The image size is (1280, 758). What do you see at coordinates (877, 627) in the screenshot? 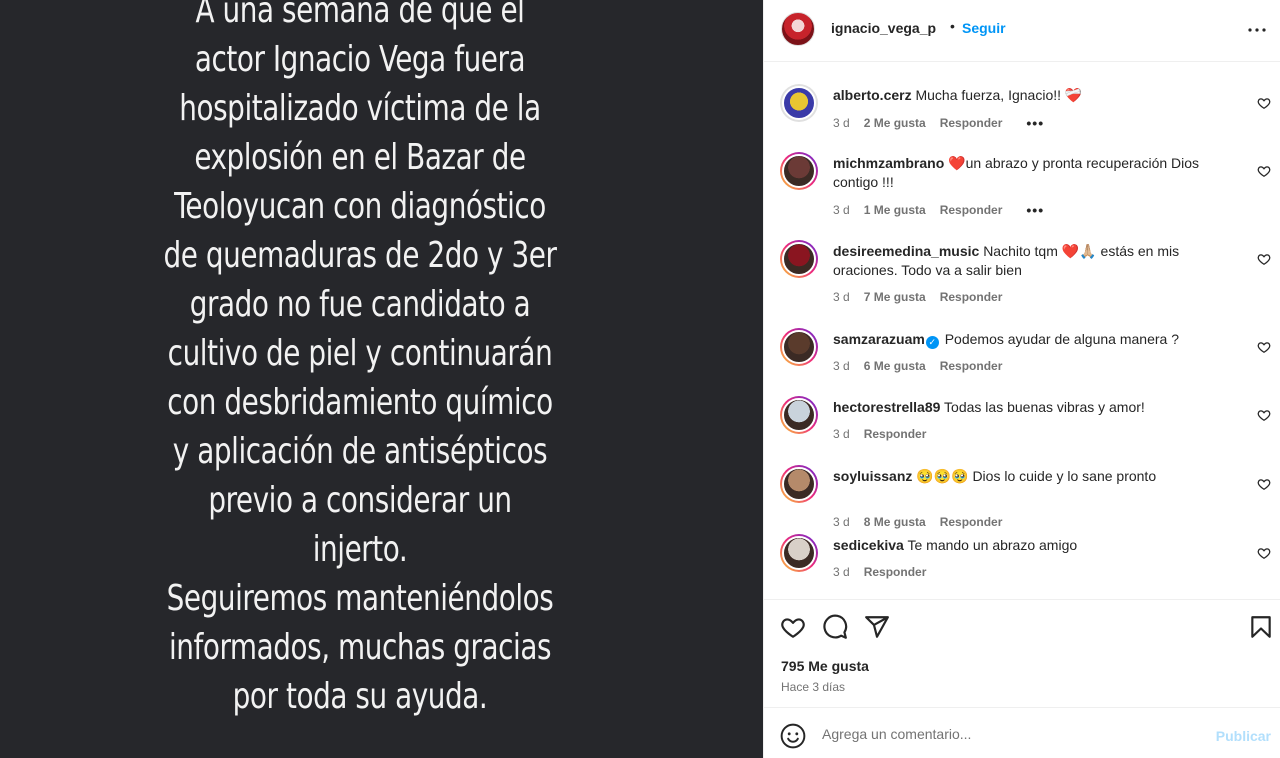
I see `share-icon` at bounding box center [877, 627].